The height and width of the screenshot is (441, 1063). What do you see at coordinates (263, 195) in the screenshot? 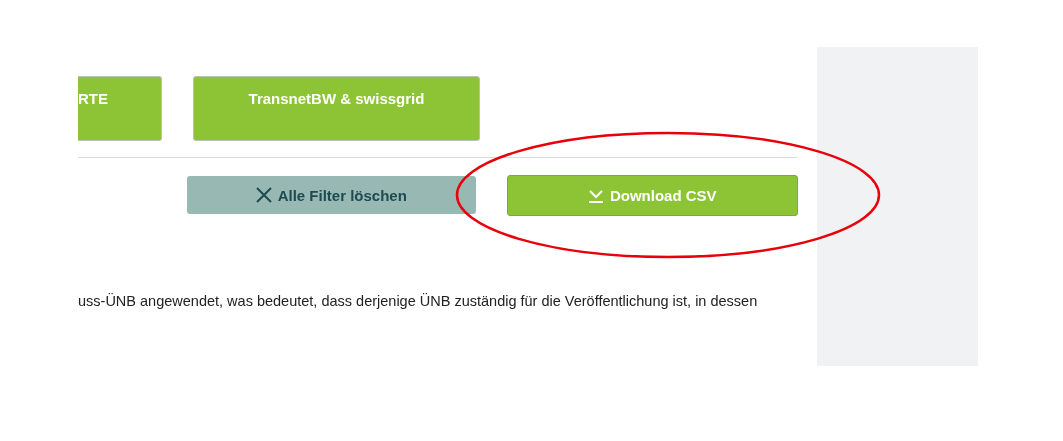
I see `close-icon` at bounding box center [263, 195].